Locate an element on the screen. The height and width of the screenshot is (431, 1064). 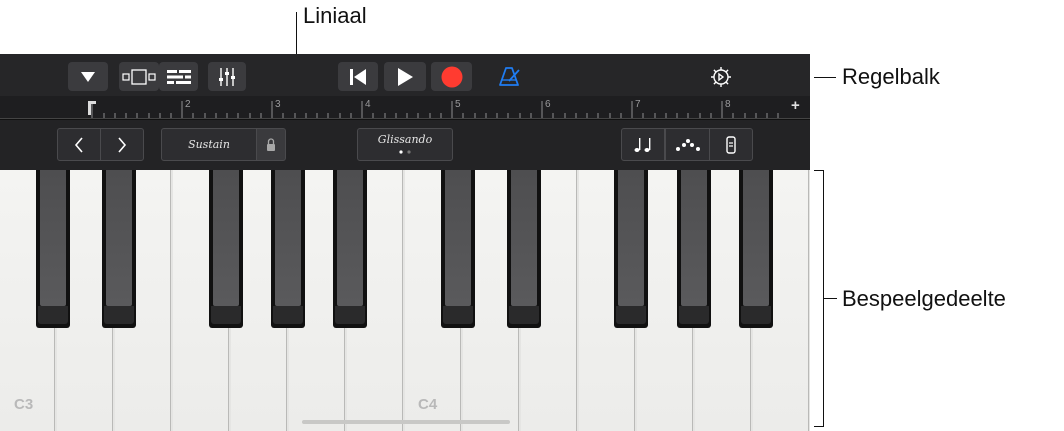
sustain-button: Sustain is located at coordinates (209, 144).